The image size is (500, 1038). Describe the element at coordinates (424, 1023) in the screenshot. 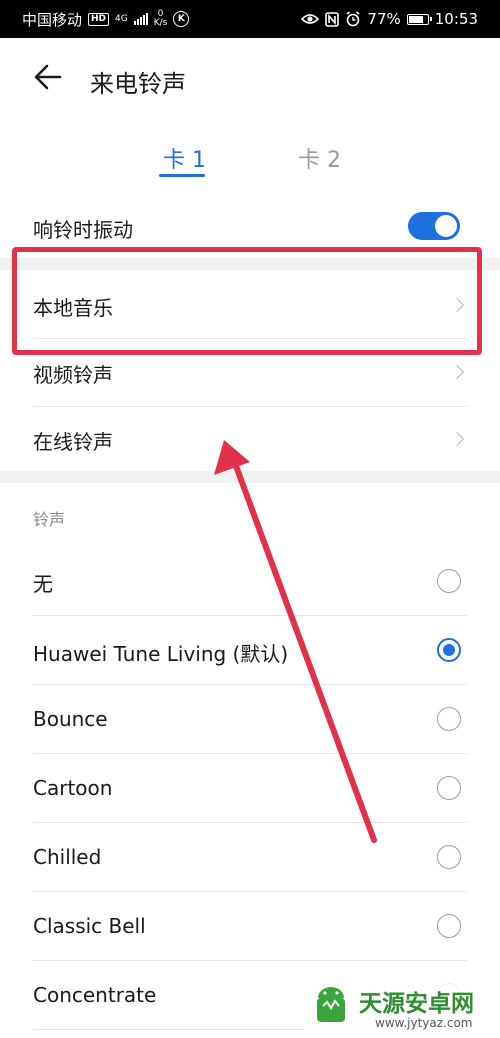

I see `watermark-url: www.jytyaz.com` at that location.